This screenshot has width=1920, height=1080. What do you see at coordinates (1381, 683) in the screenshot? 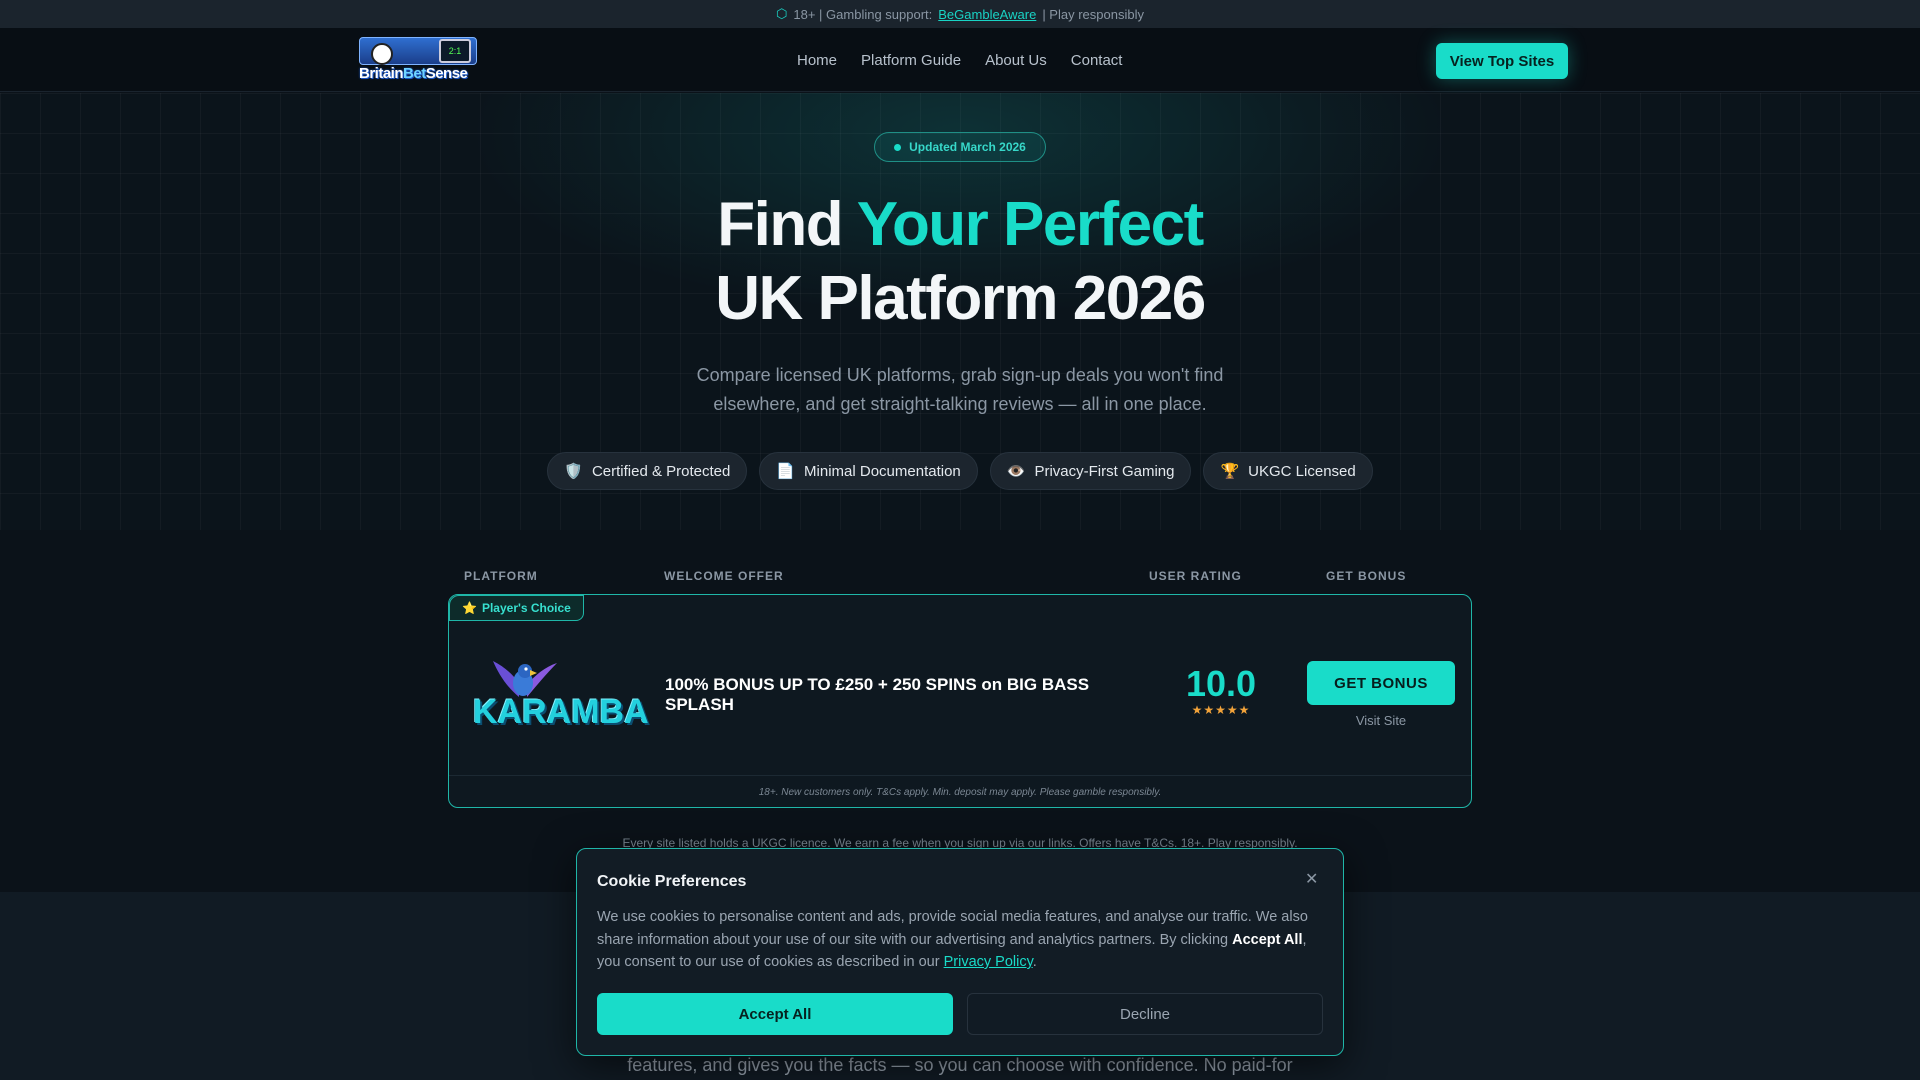
I see `get-bonus-button: GET BONUS` at bounding box center [1381, 683].